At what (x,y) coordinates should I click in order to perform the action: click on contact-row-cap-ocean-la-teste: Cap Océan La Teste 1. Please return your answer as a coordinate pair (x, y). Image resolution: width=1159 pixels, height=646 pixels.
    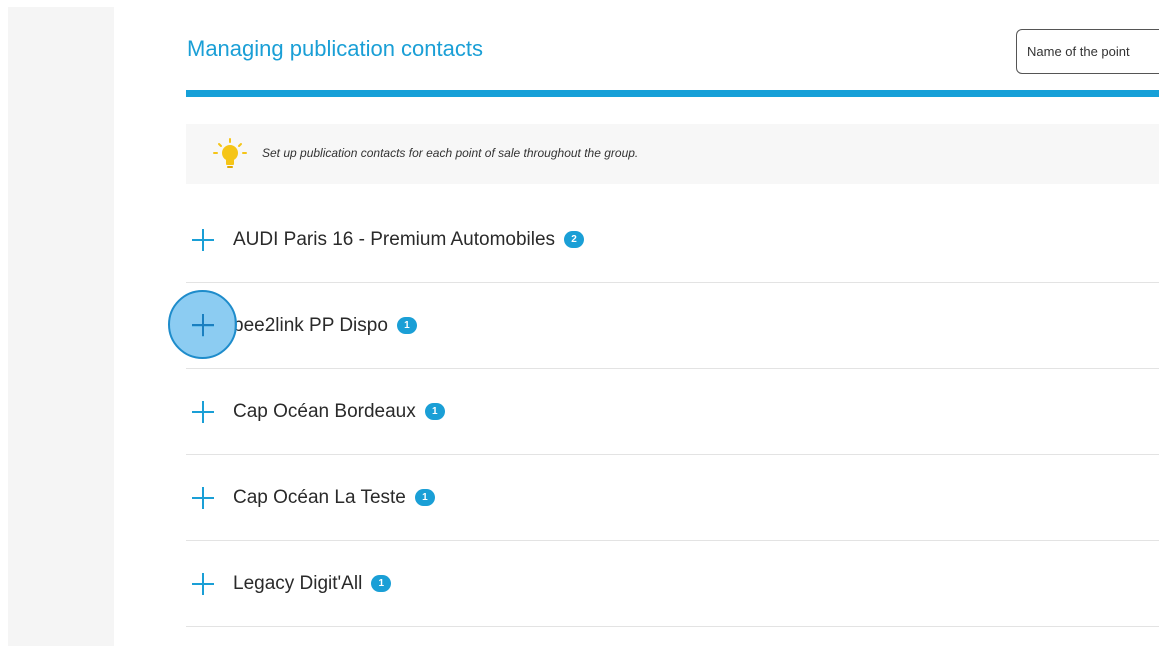
    Looking at the image, I should click on (672, 498).